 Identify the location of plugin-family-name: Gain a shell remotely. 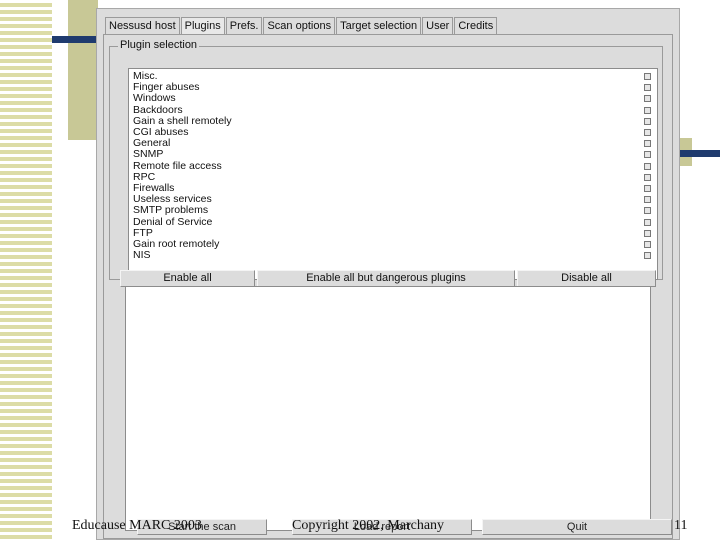
(182, 120).